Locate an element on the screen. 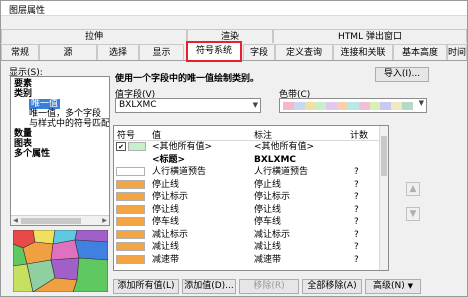 This screenshot has height=297, width=468. header-value: 值 is located at coordinates (156, 134).